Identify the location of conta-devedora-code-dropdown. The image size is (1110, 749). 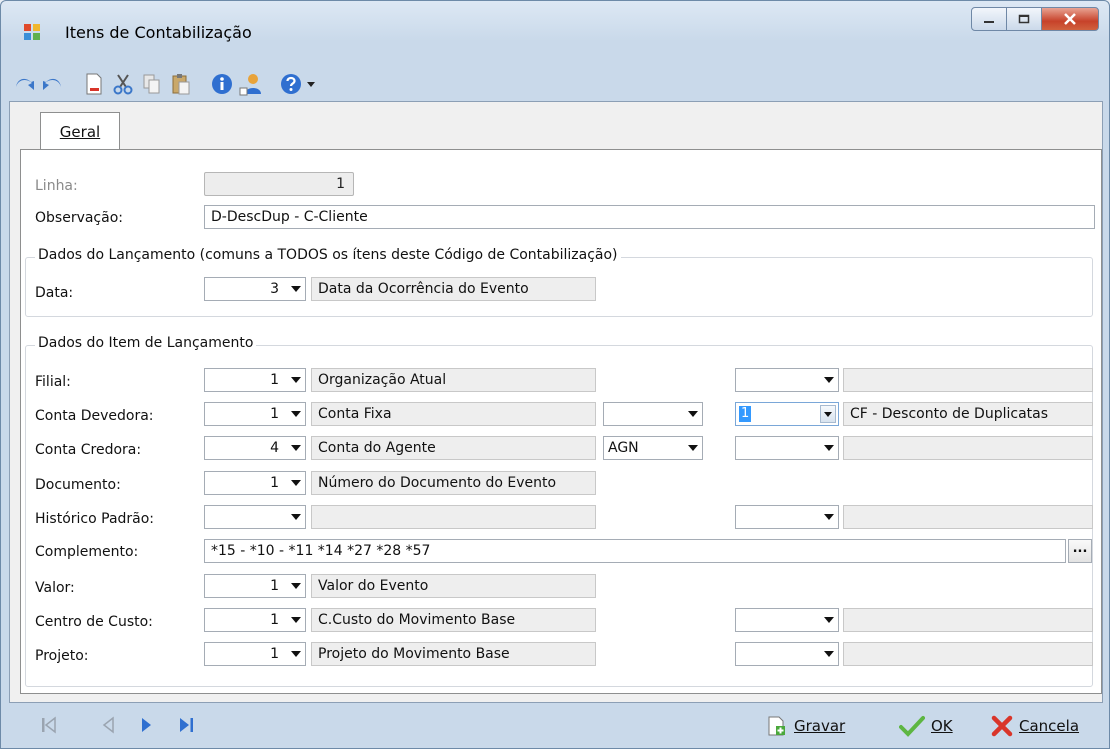
(828, 414).